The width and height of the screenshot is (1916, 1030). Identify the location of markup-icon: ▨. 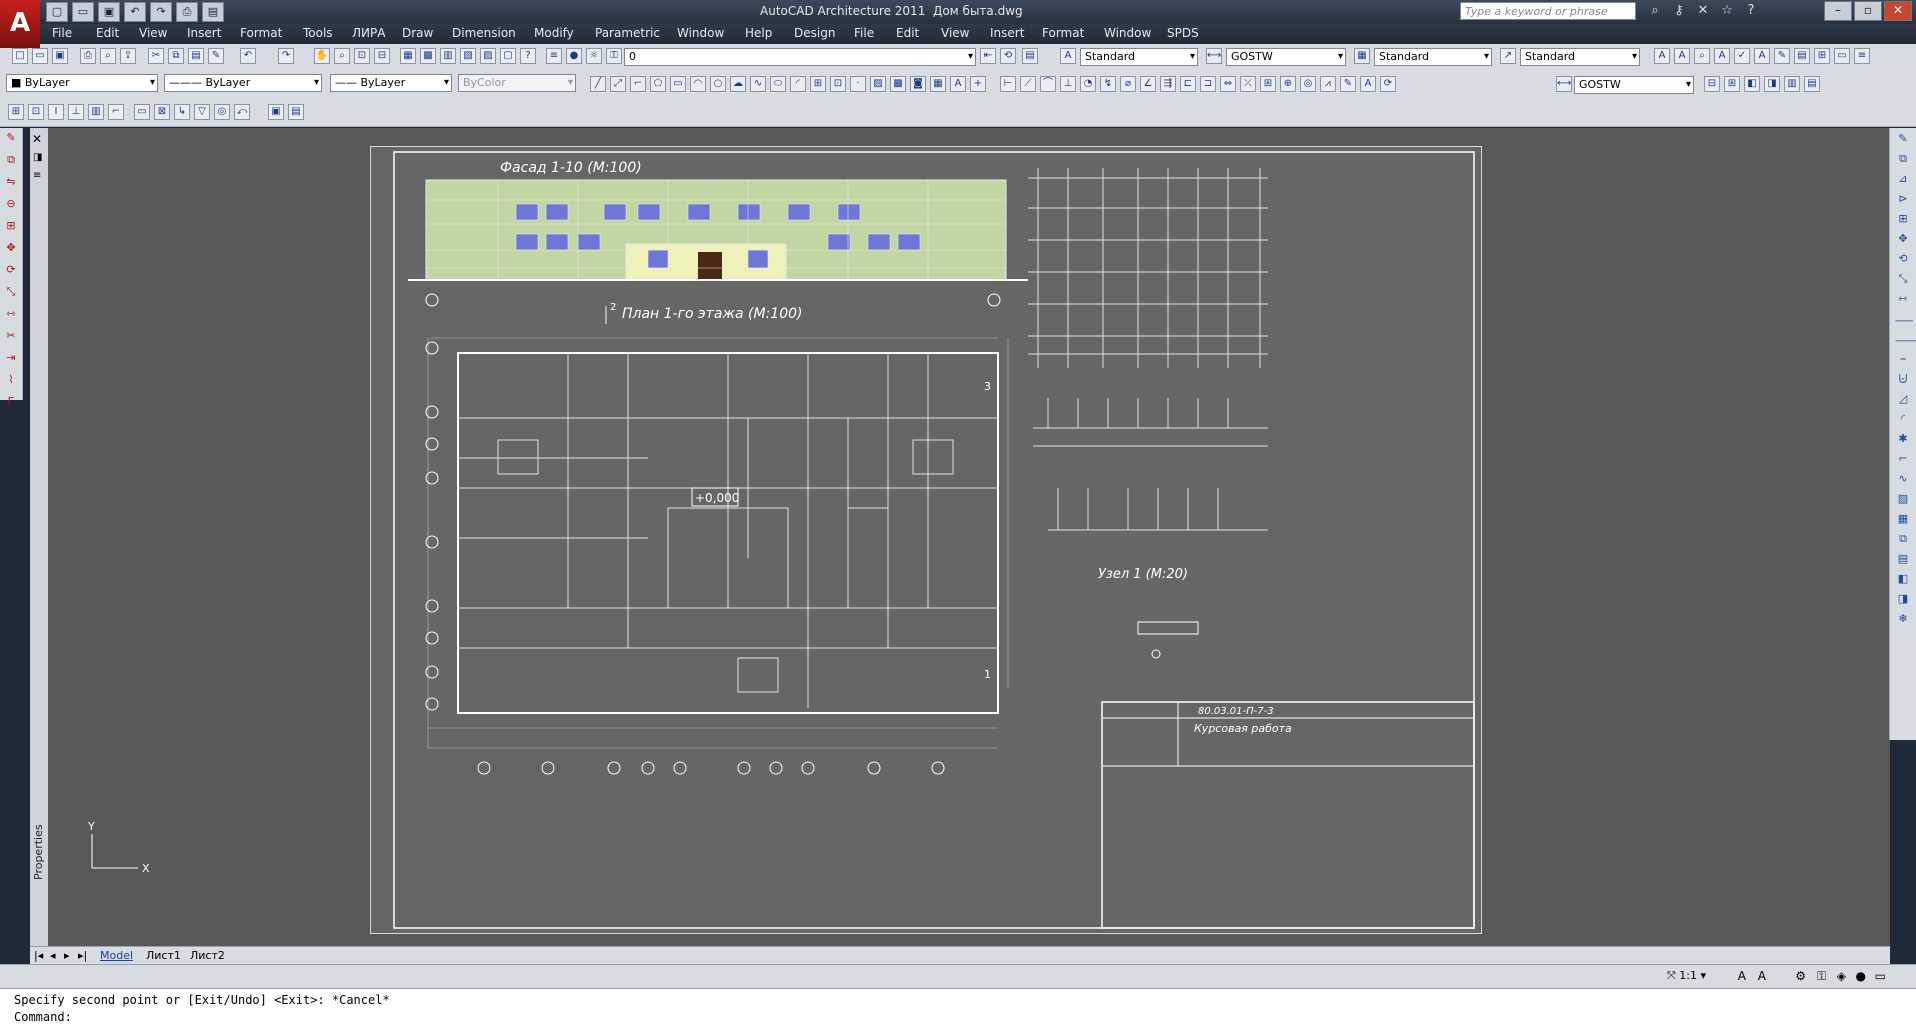
(488, 56).